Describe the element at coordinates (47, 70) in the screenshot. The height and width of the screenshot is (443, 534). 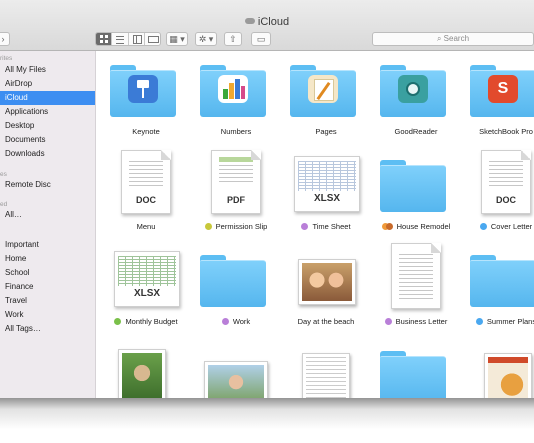
I see `sidebar-item-all-my-files: All My Files` at that location.